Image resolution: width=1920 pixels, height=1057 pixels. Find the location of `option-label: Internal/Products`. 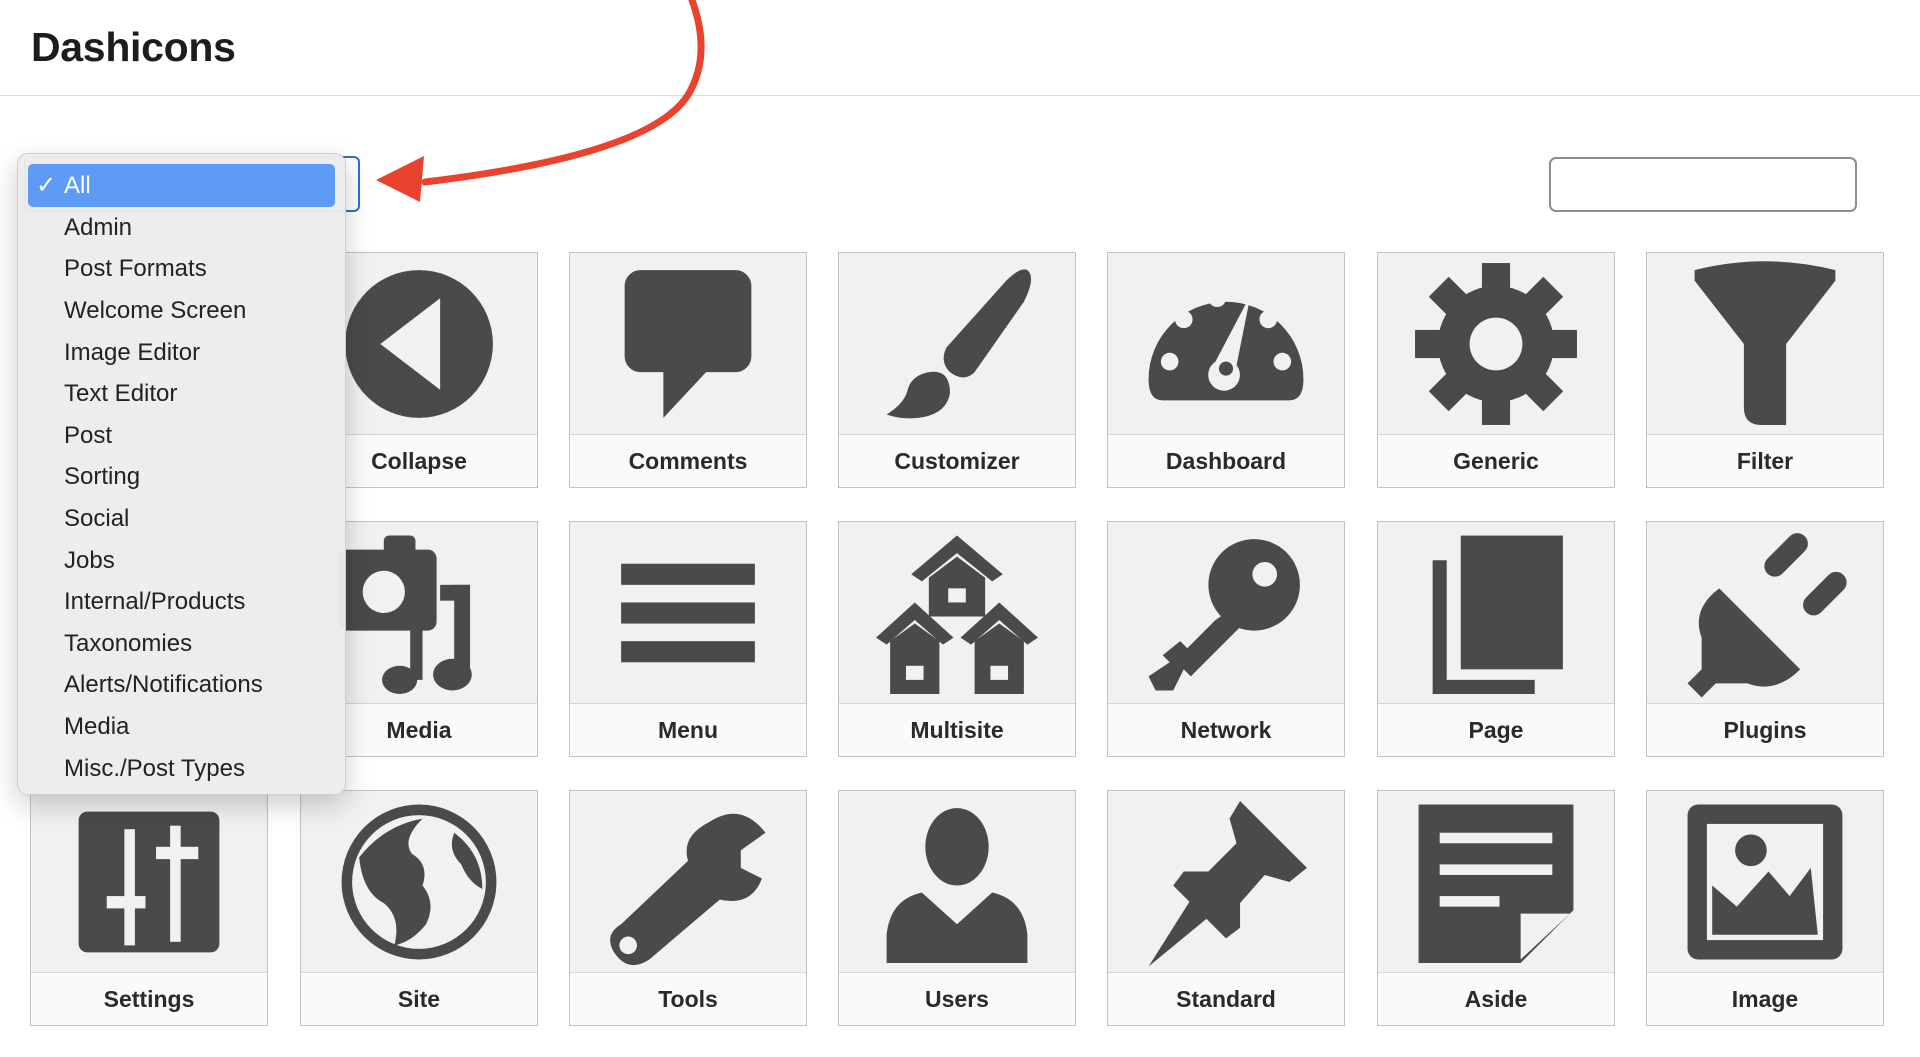

option-label: Internal/Products is located at coordinates (155, 602).